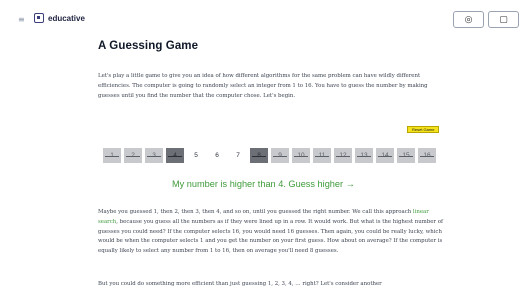  What do you see at coordinates (343, 155) in the screenshot?
I see `number-tile-12: 12` at bounding box center [343, 155].